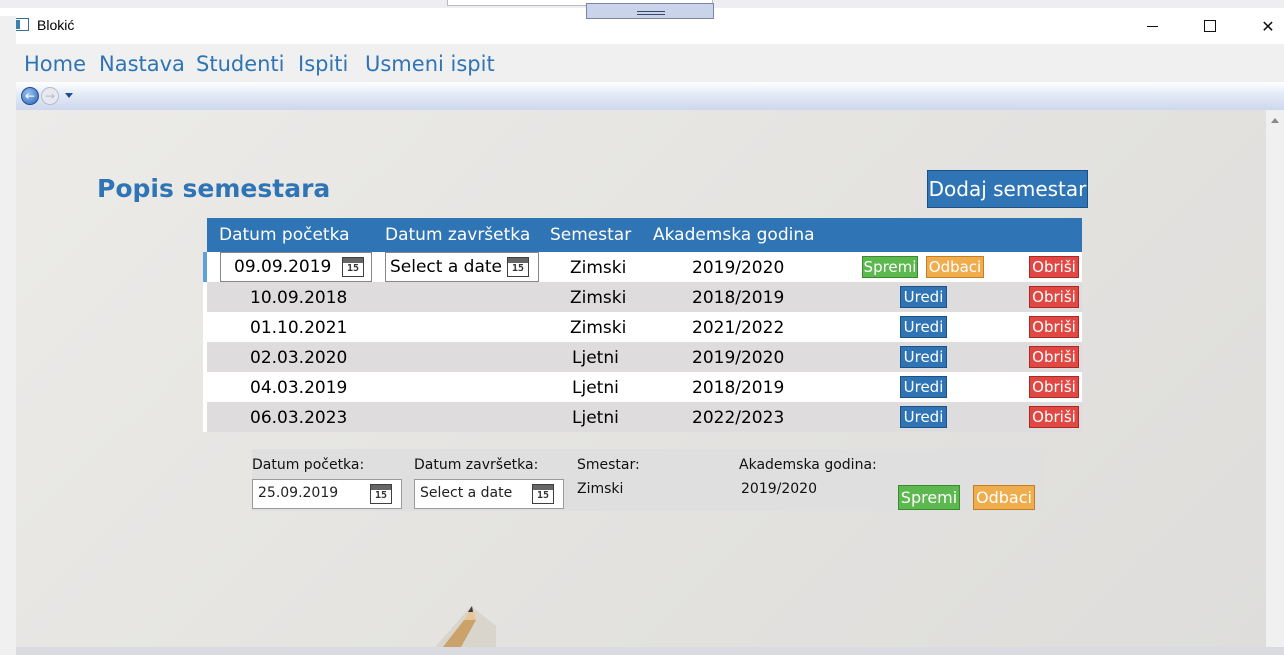  I want to click on form-cancel-button: Odbaci, so click(1004, 497).